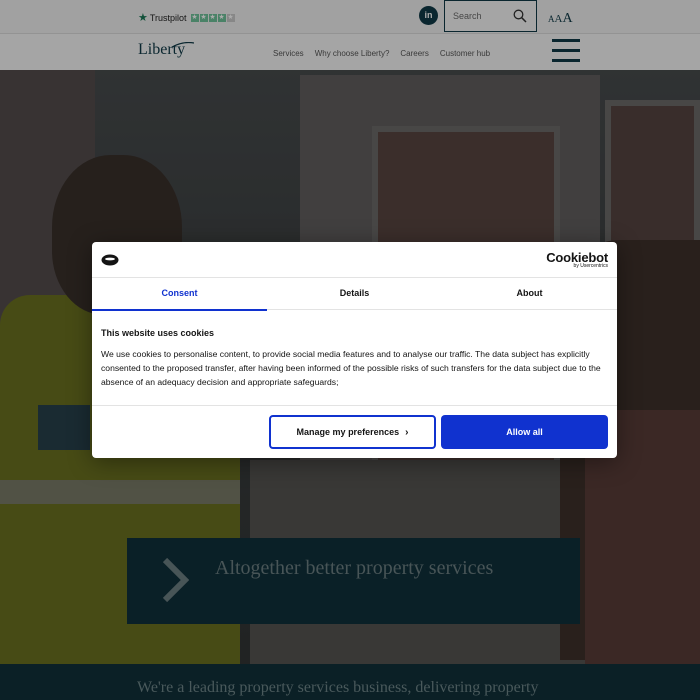 The image size is (700, 700). I want to click on tab-consent: Consent, so click(179, 294).